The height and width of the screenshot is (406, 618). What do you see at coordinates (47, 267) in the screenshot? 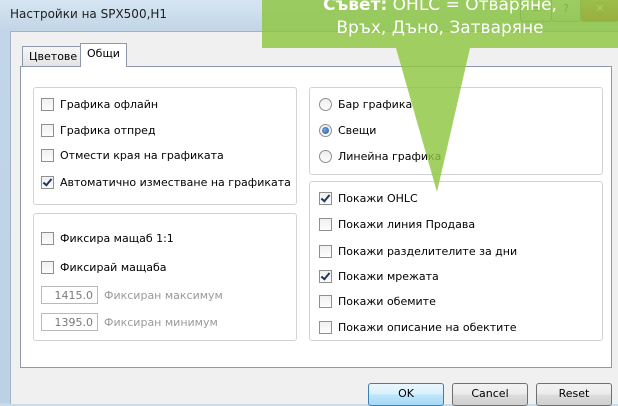
I see `fix-scale-checkbox` at bounding box center [47, 267].